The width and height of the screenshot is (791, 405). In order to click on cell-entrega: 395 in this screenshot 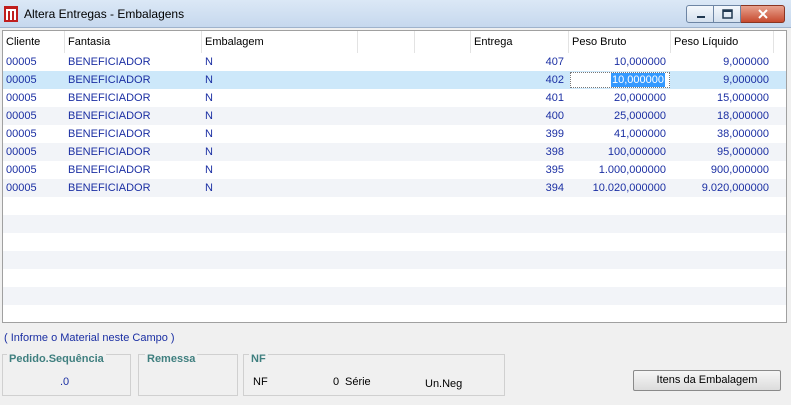, I will do `click(520, 170)`.